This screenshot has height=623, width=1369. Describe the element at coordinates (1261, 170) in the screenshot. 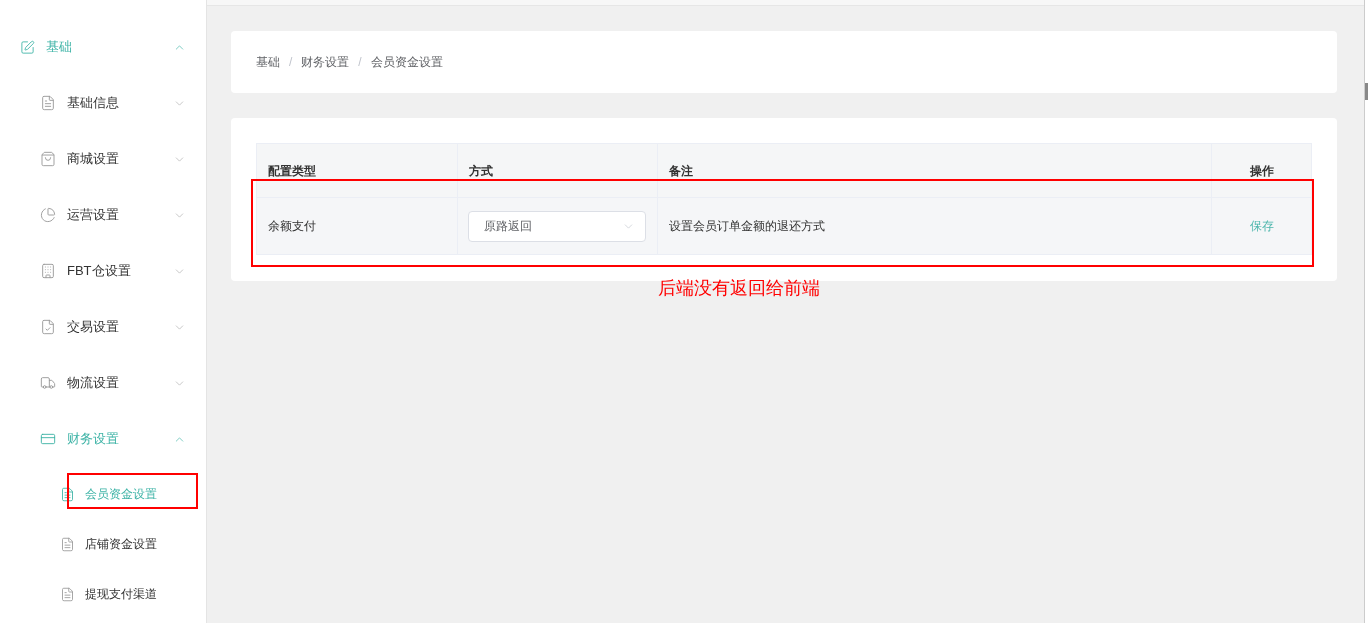

I see `column-header: 操作` at that location.